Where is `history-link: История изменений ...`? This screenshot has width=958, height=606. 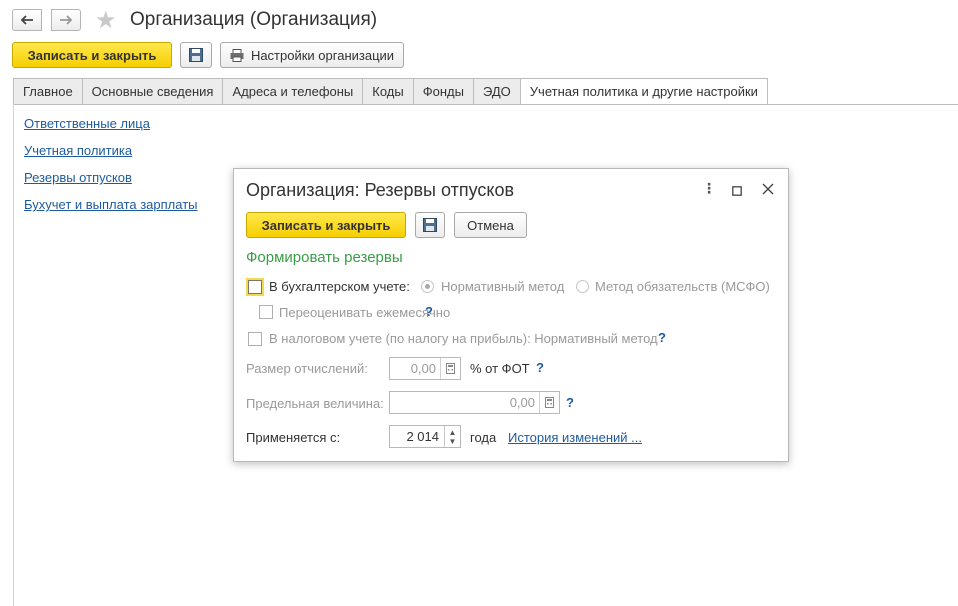 history-link: История изменений ... is located at coordinates (575, 437).